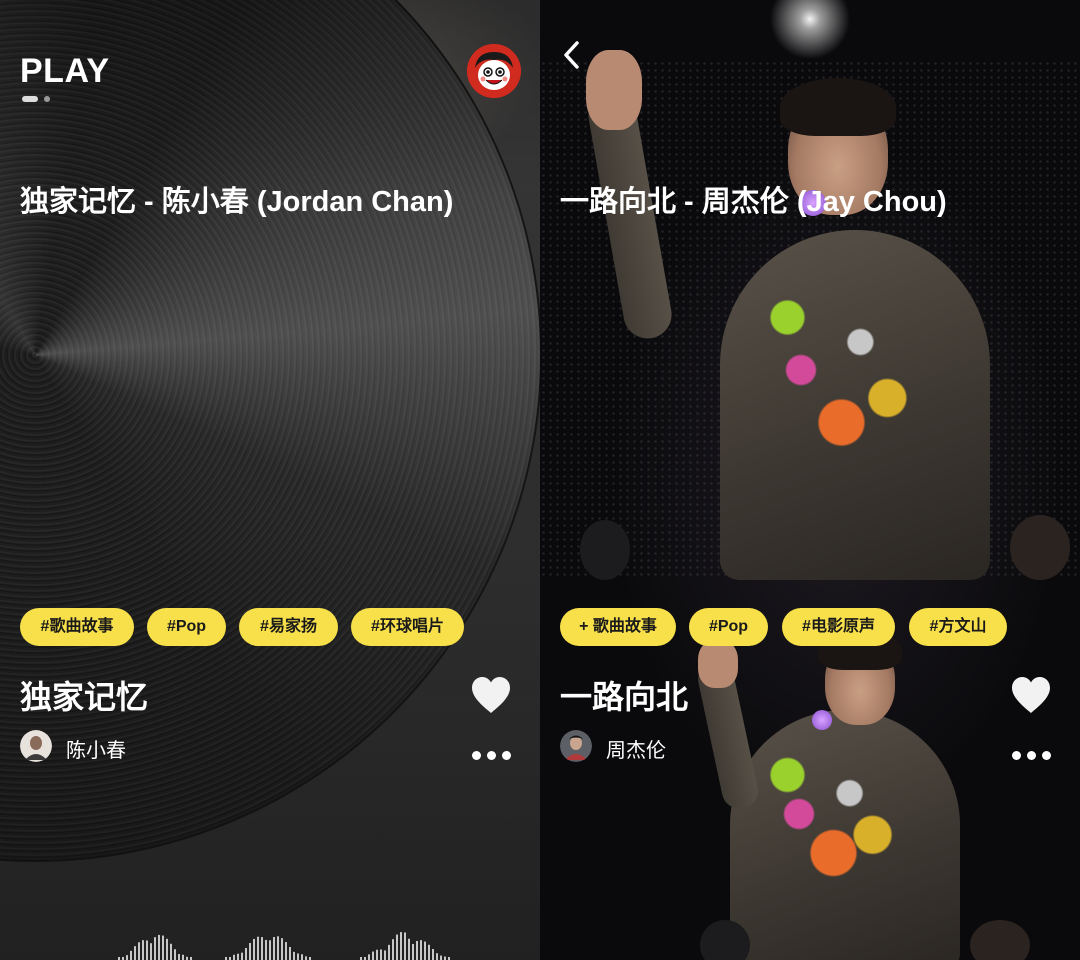 This screenshot has width=1080, height=960. Describe the element at coordinates (753, 202) in the screenshot. I see `song-title: 一路向北 - 周杰伦 (Jay Chou)` at that location.